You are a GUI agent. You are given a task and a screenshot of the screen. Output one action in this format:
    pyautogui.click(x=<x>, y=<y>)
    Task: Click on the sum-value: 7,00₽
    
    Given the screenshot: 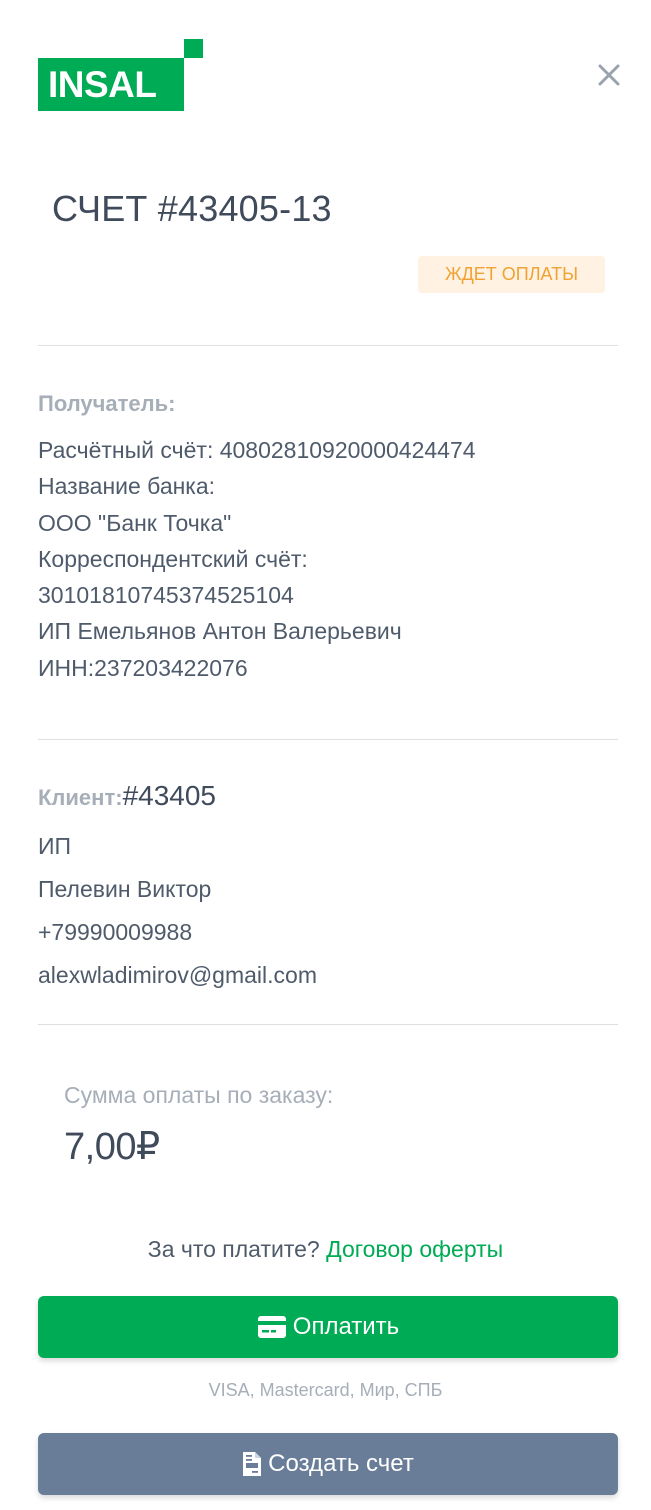 What is the action you would take?
    pyautogui.click(x=112, y=1147)
    